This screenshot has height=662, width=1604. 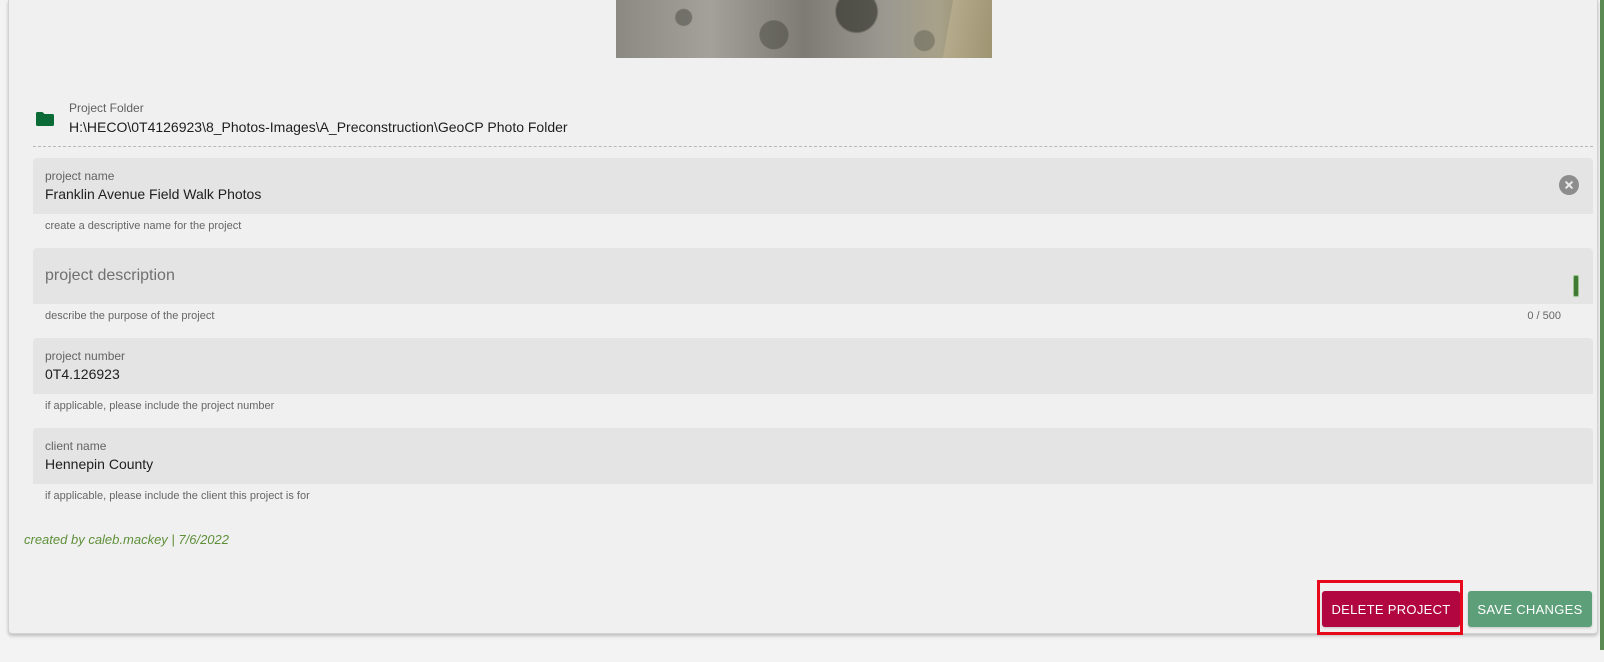 What do you see at coordinates (1602, 325) in the screenshot?
I see `right-edge-accent` at bounding box center [1602, 325].